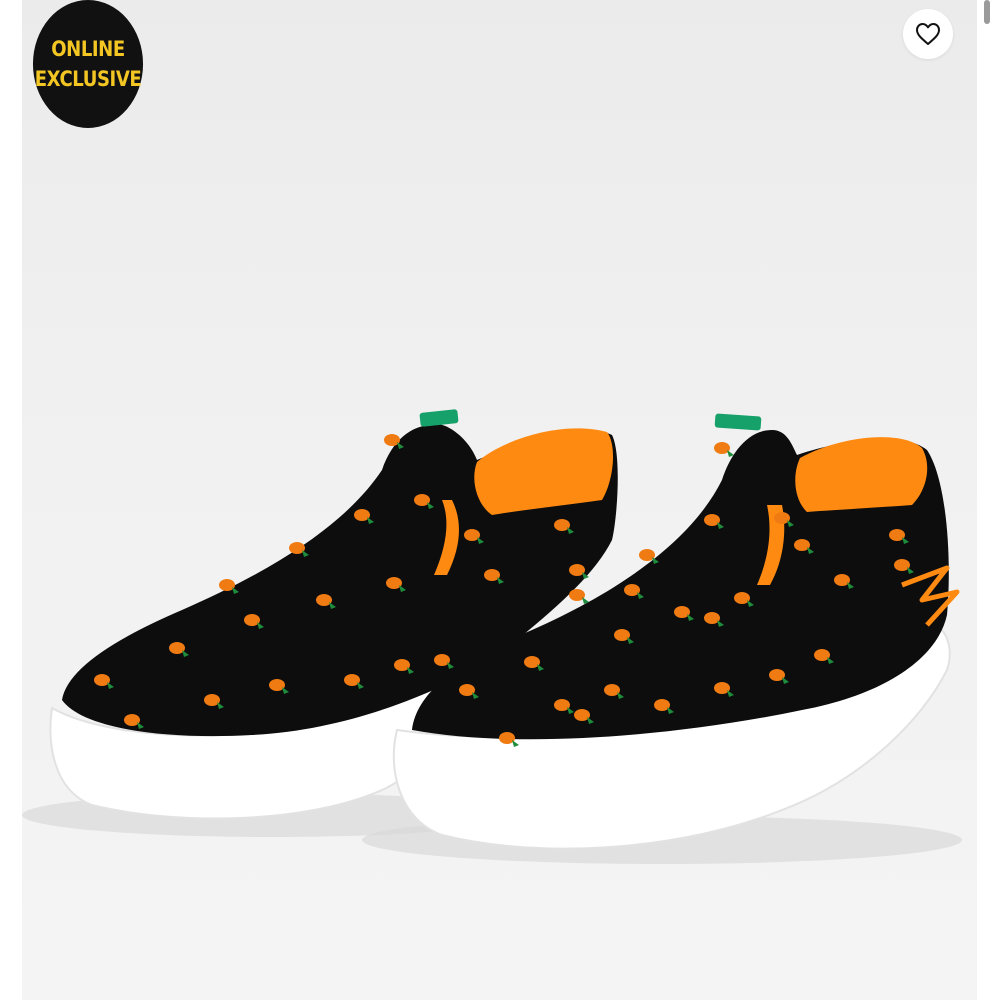  I want to click on badge-line-2: EXCLUSIVE, so click(88, 79).